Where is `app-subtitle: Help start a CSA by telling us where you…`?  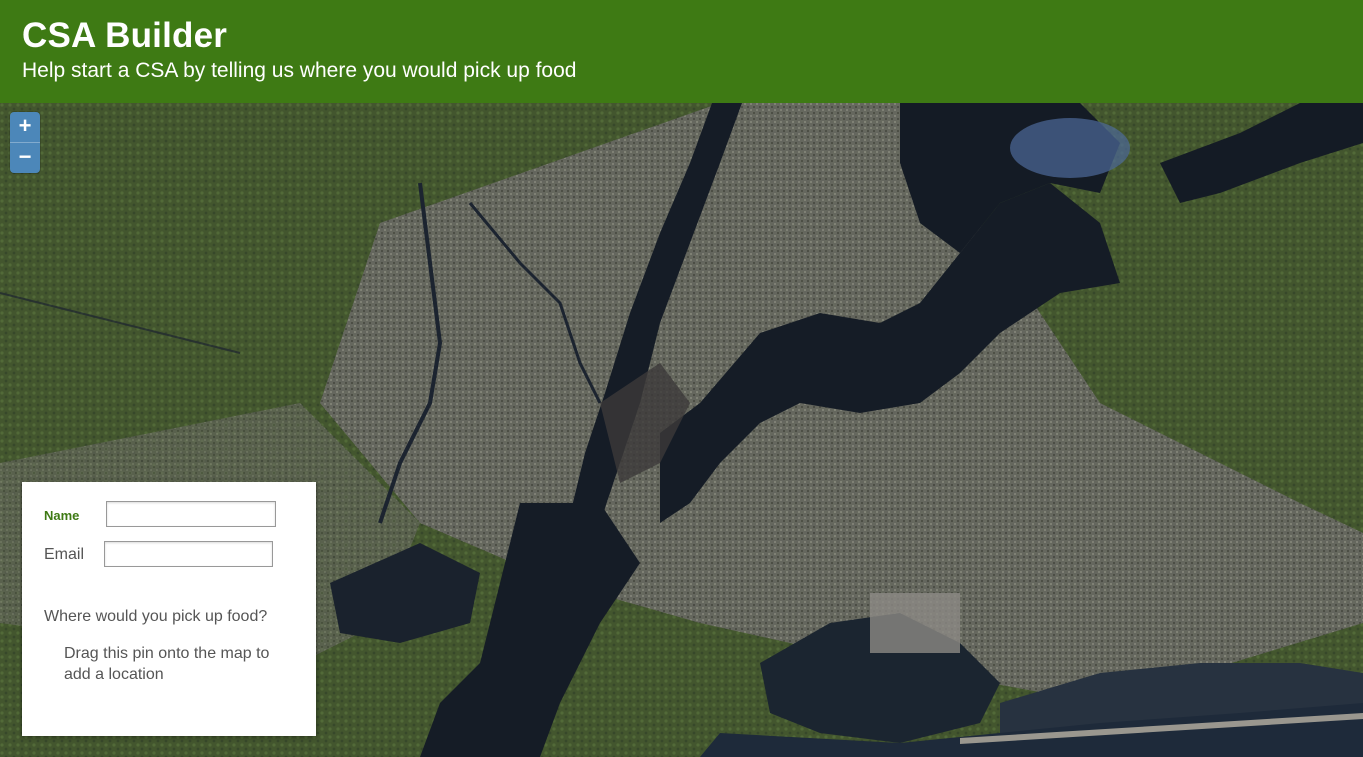
app-subtitle: Help start a CSA by telling us where you… is located at coordinates (299, 70).